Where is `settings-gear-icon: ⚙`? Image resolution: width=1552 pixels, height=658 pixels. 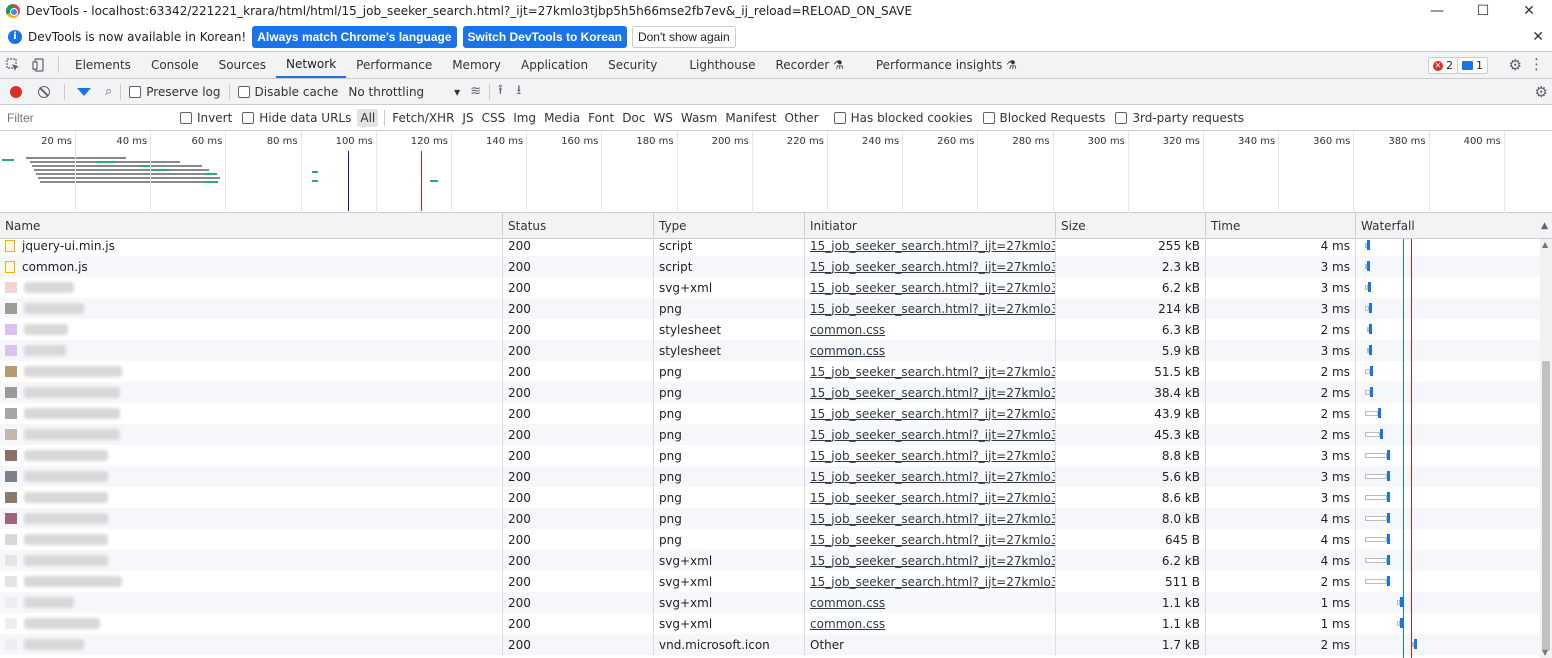 settings-gear-icon: ⚙ is located at coordinates (1515, 65).